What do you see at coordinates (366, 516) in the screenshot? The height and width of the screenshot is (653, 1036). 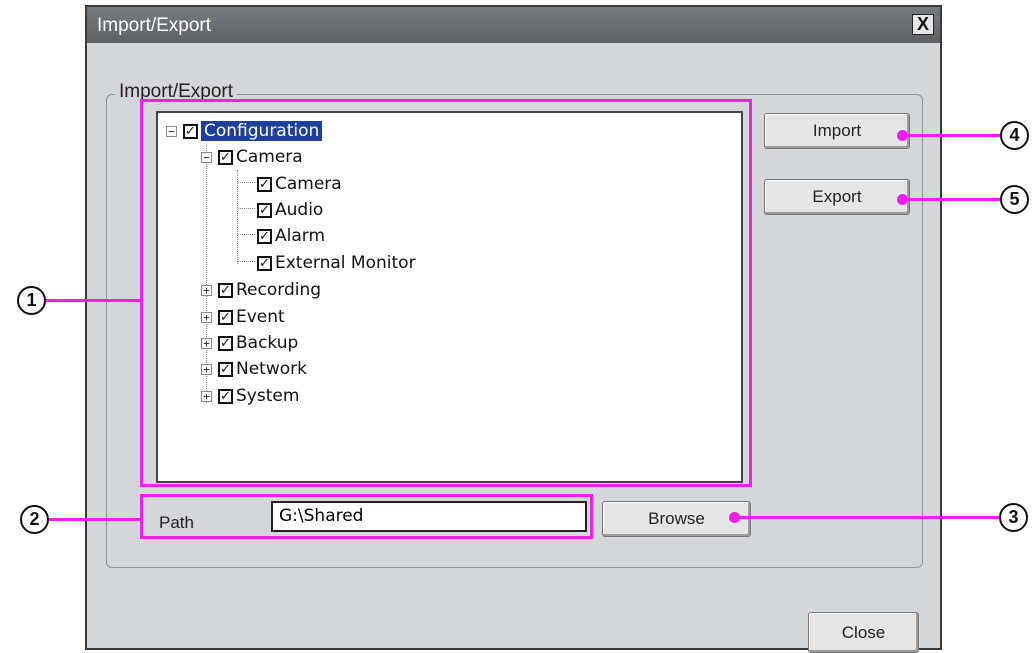 I see `highlight-path` at bounding box center [366, 516].